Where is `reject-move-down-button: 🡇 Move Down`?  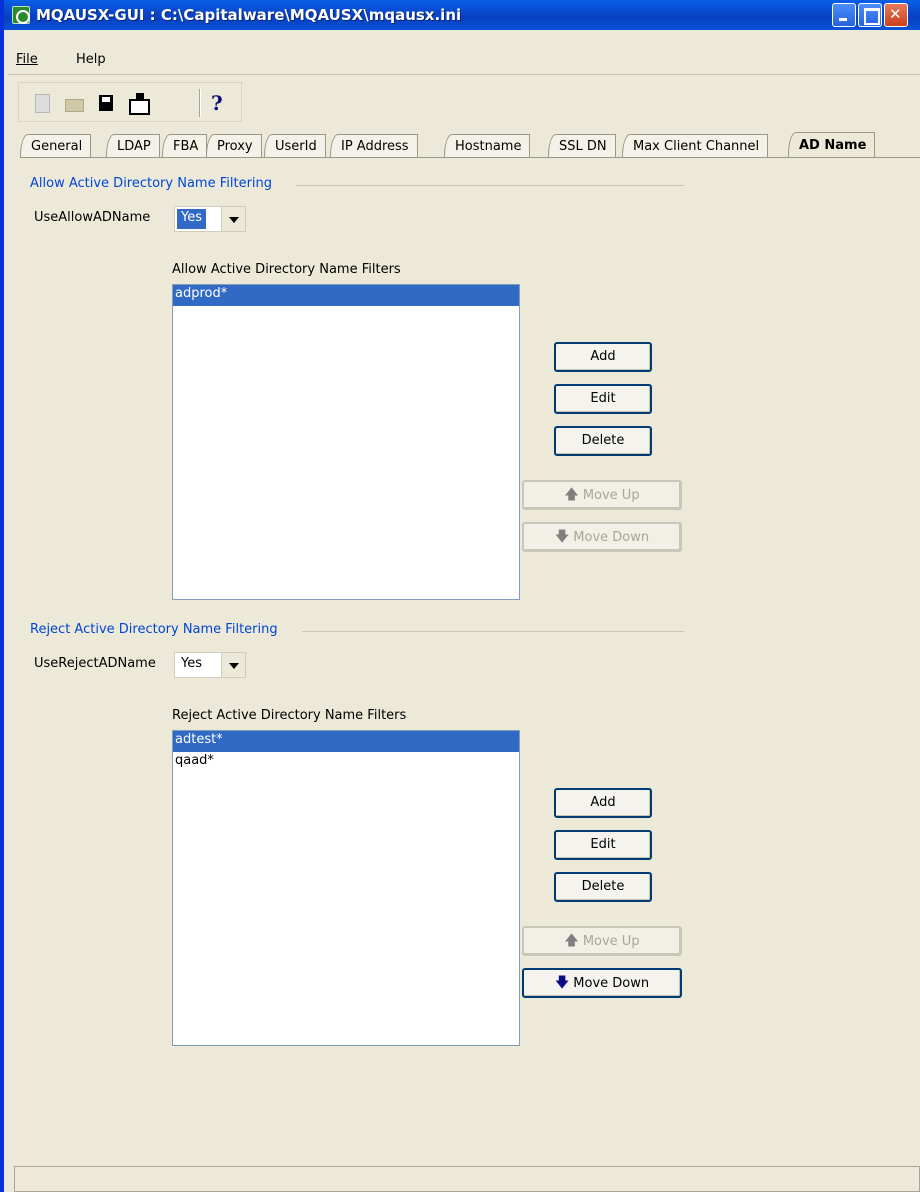
reject-move-down-button: 🡇 Move Down is located at coordinates (602, 983).